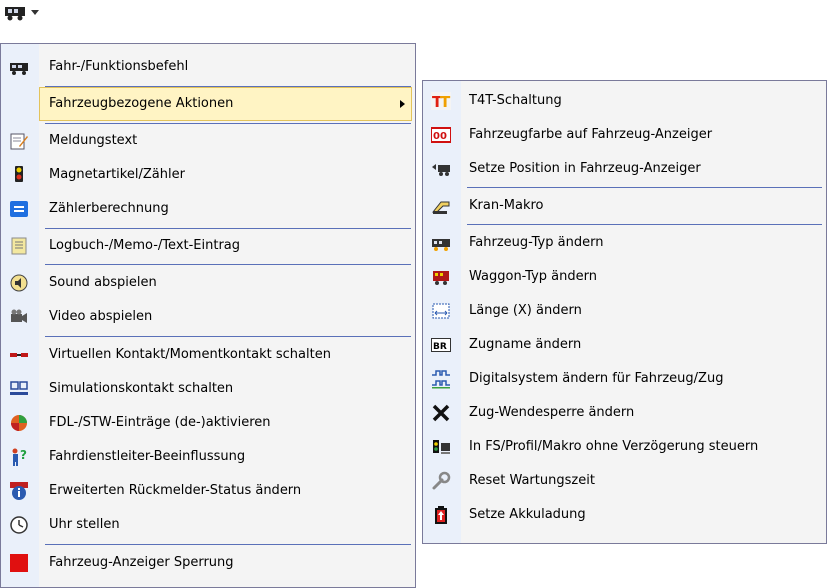  What do you see at coordinates (19, 563) in the screenshot?
I see `red-square-icon` at bounding box center [19, 563].